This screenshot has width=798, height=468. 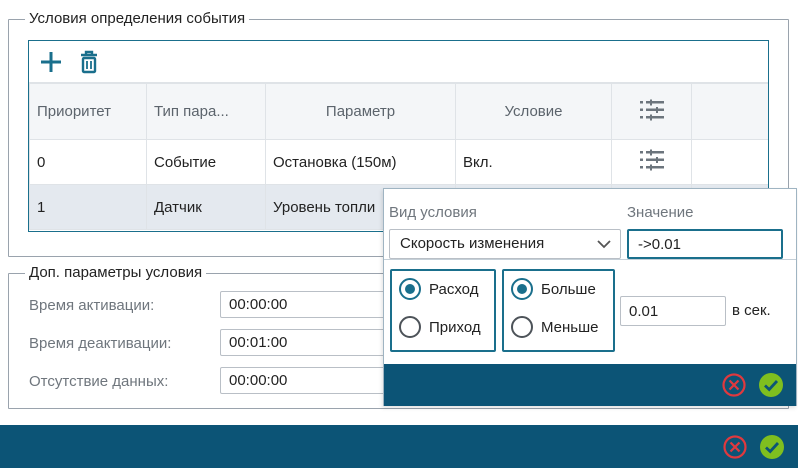 I want to click on add-button, so click(x=51, y=62).